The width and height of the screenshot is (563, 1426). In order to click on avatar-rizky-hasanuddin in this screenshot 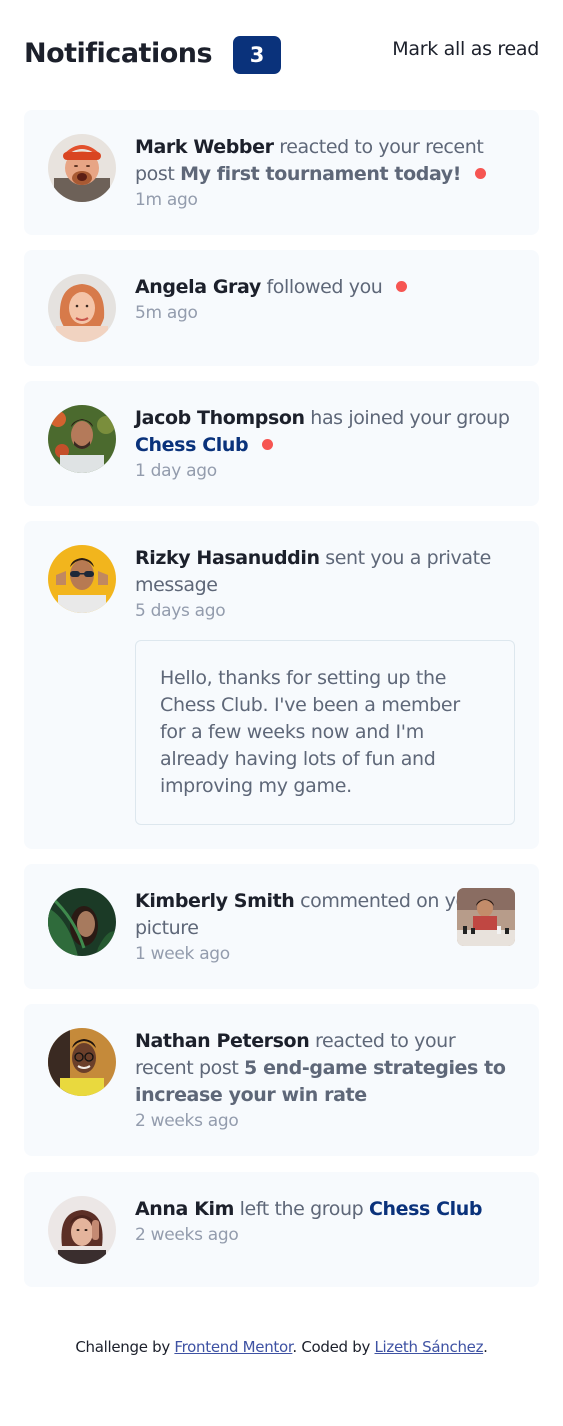, I will do `click(82, 579)`.